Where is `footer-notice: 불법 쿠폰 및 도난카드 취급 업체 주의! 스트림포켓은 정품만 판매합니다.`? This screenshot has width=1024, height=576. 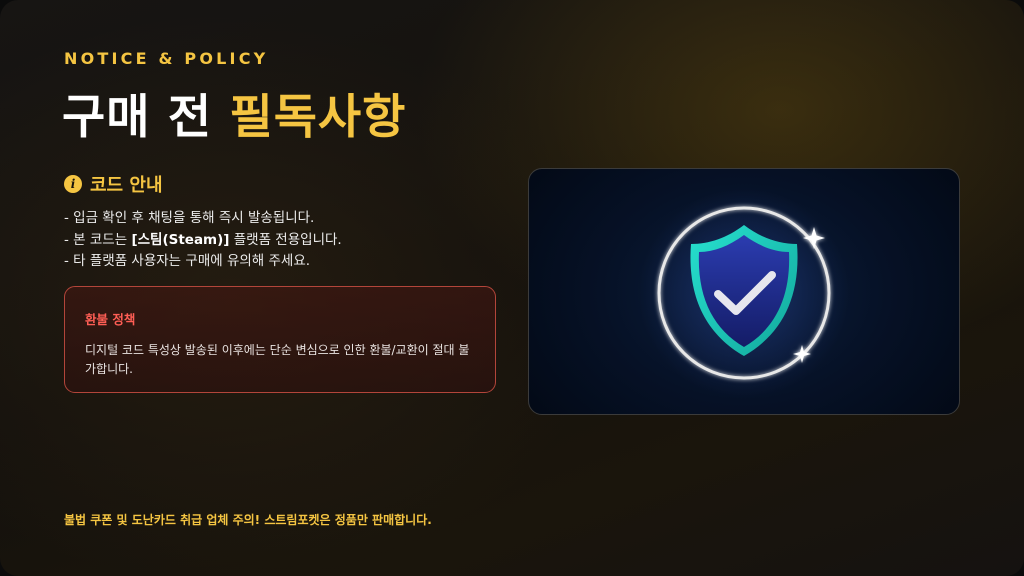
footer-notice: 불법 쿠폰 및 도난카드 취급 업체 주의! 스트림포켓은 정품만 판매합니다. is located at coordinates (248, 520).